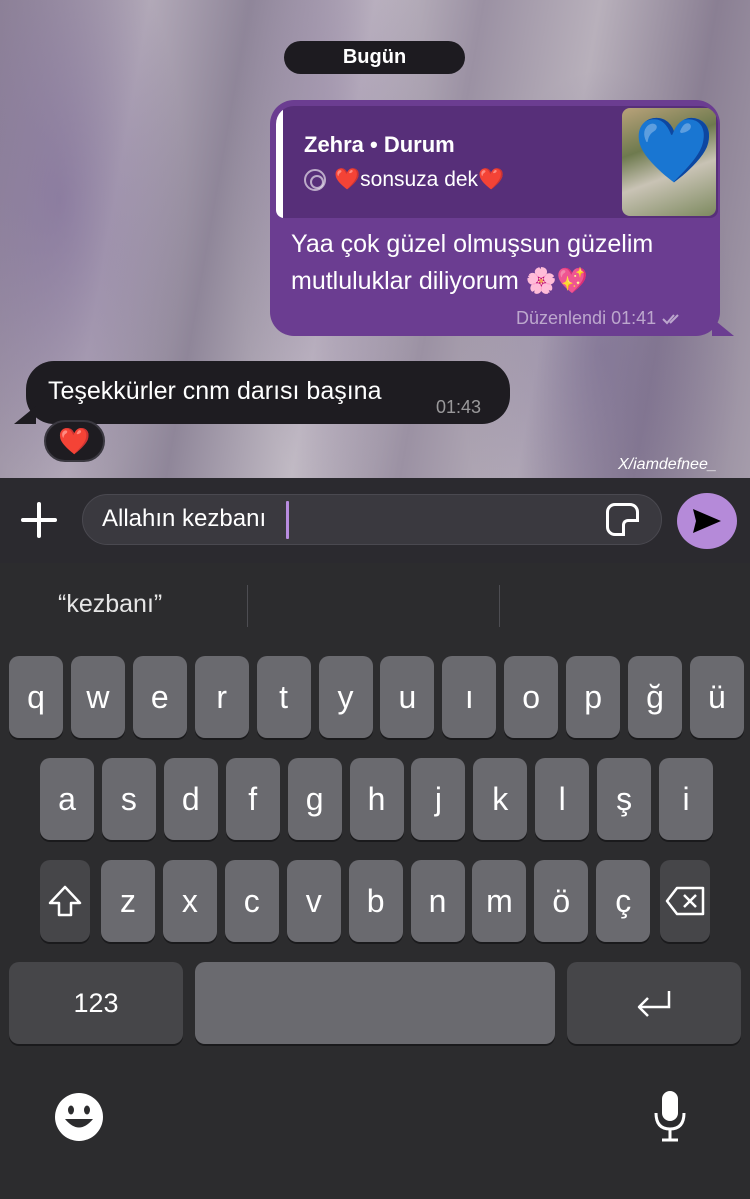  What do you see at coordinates (531, 697) in the screenshot?
I see `key-o: o` at bounding box center [531, 697].